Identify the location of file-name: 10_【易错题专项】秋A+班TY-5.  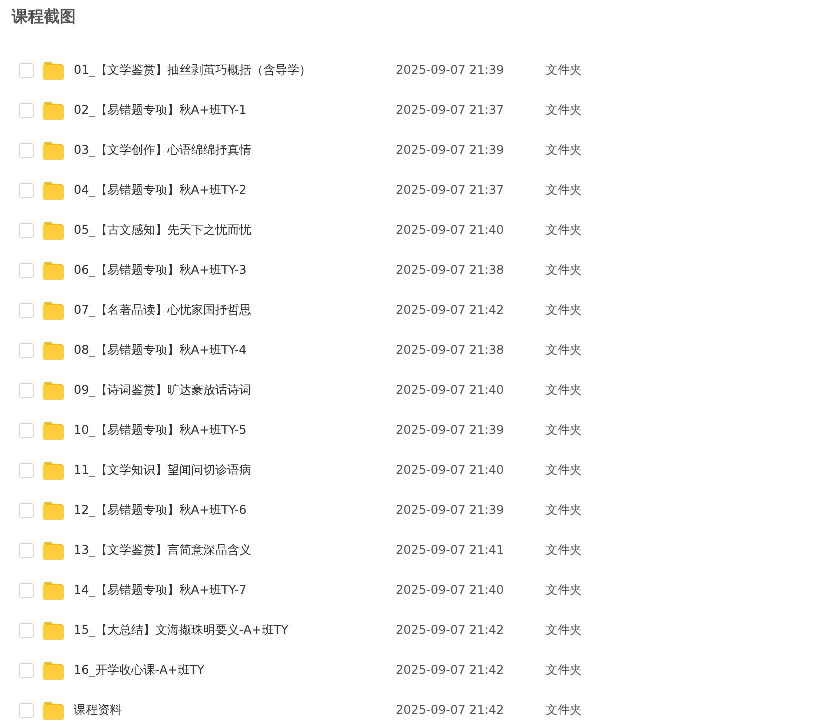
(230, 430).